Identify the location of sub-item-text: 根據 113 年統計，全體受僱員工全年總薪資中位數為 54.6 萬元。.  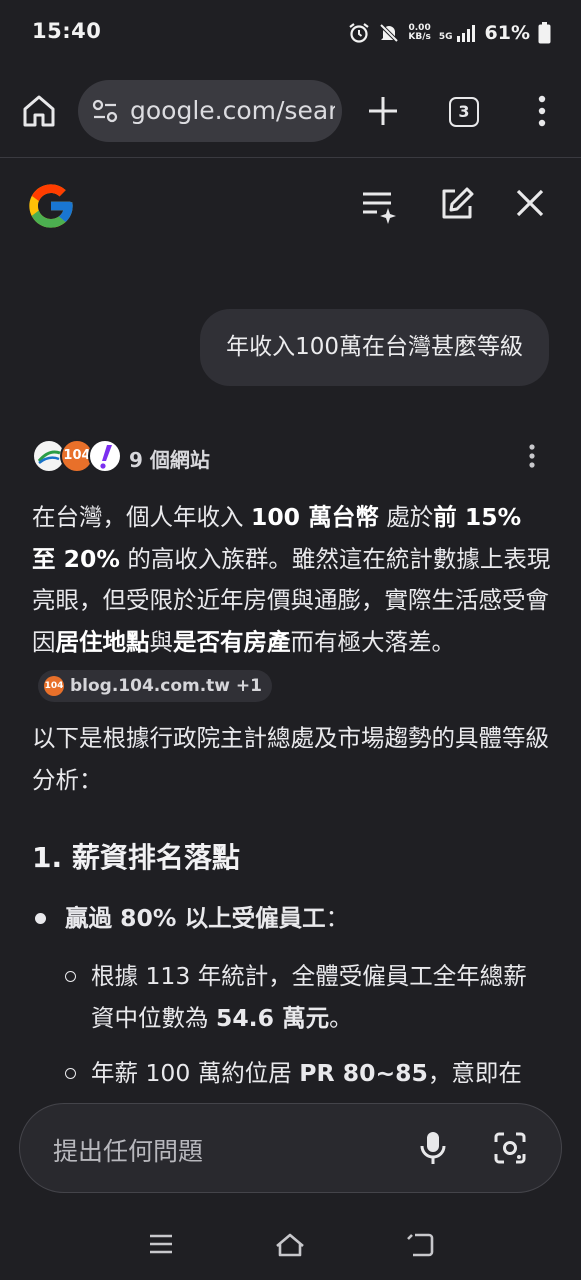
(313, 997).